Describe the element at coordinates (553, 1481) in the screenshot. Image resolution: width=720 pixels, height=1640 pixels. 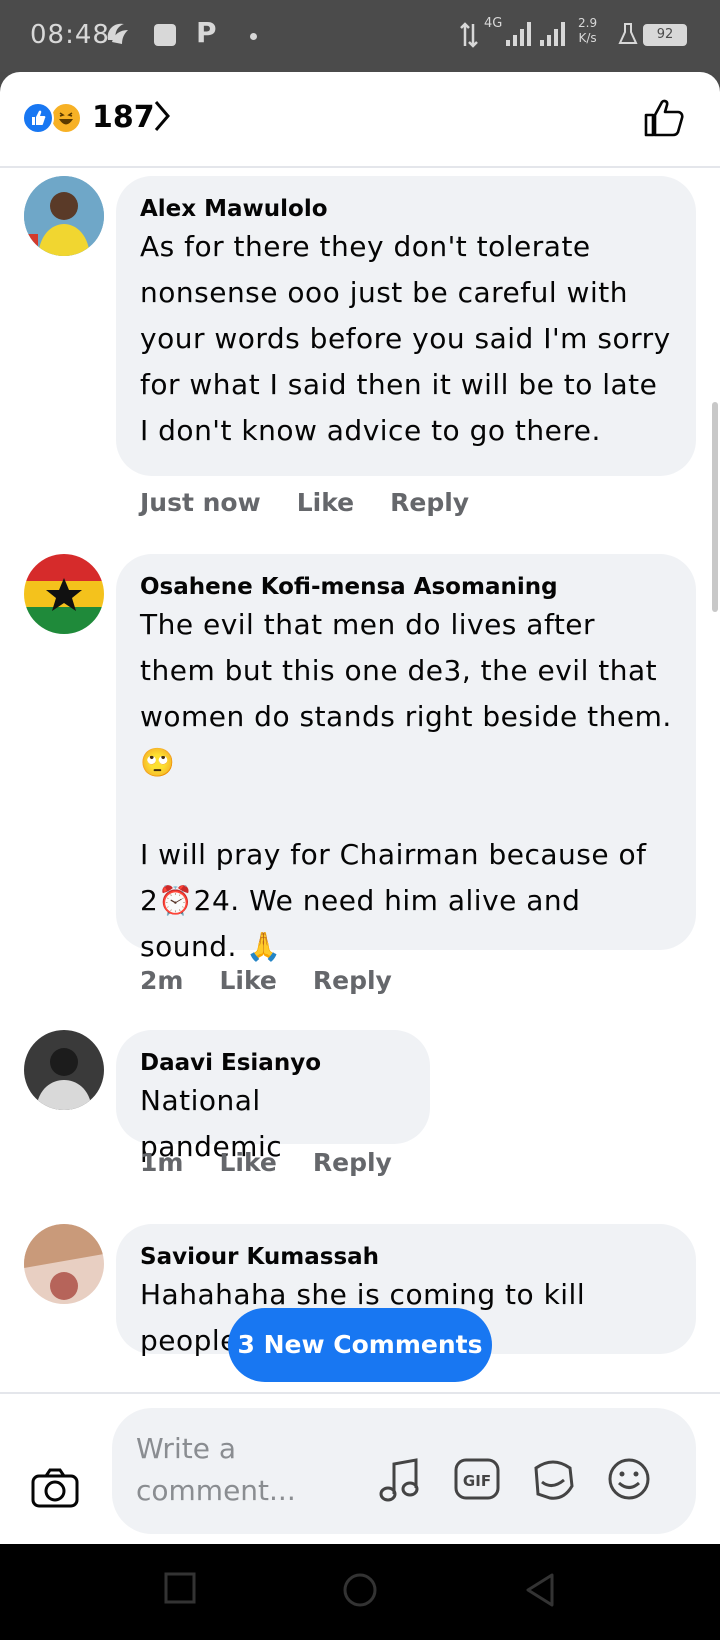
I see `sticker-icon` at that location.